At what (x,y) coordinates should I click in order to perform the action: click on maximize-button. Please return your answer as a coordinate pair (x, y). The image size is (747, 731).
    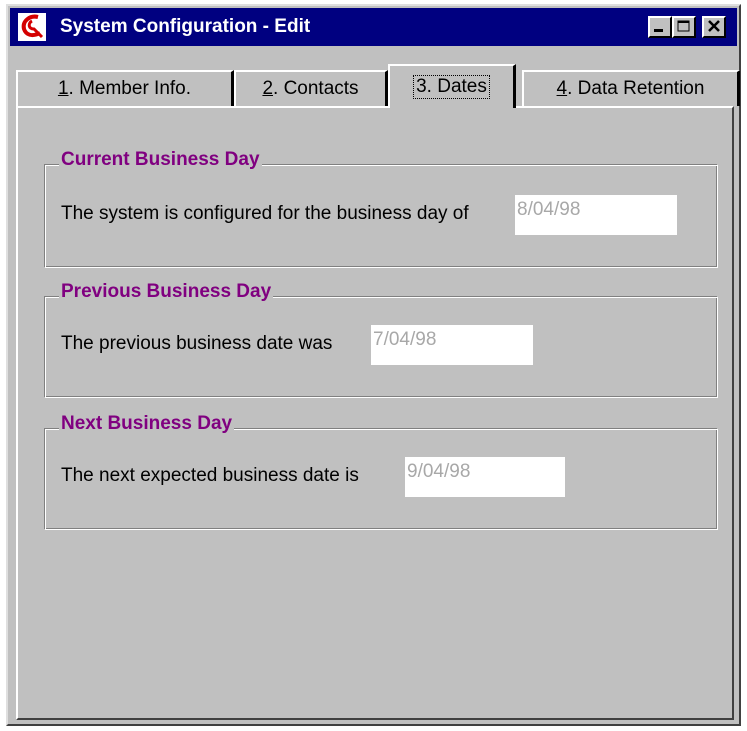
    Looking at the image, I should click on (684, 27).